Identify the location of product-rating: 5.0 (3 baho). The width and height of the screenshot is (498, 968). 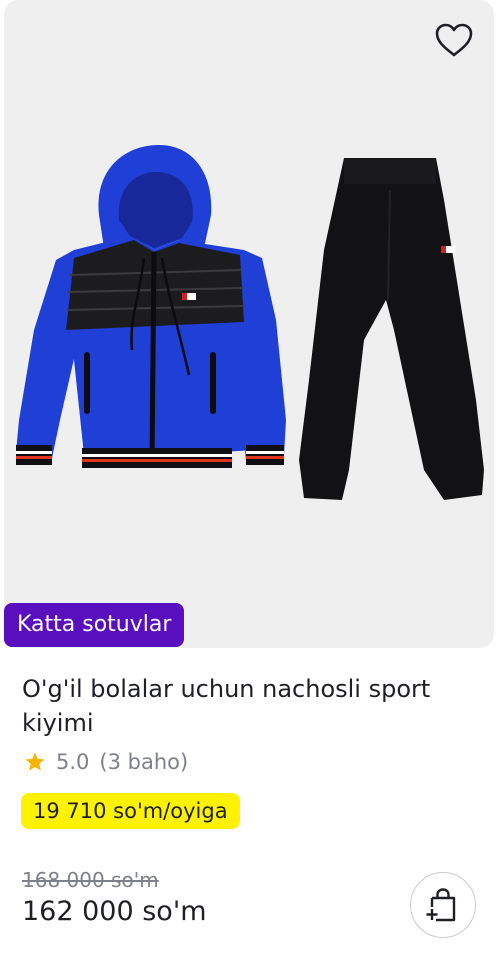
(106, 762).